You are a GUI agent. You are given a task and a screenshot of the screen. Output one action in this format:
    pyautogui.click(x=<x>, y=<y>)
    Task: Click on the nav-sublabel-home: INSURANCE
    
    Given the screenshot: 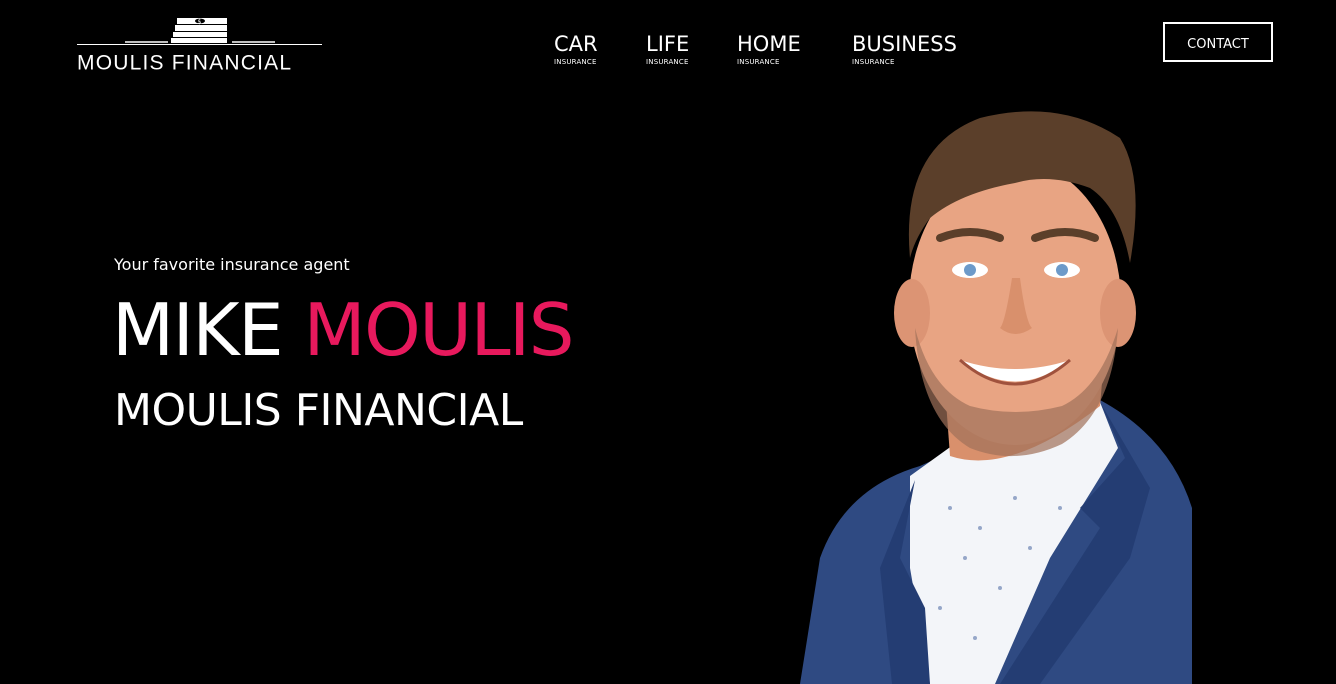 What is the action you would take?
    pyautogui.click(x=758, y=62)
    